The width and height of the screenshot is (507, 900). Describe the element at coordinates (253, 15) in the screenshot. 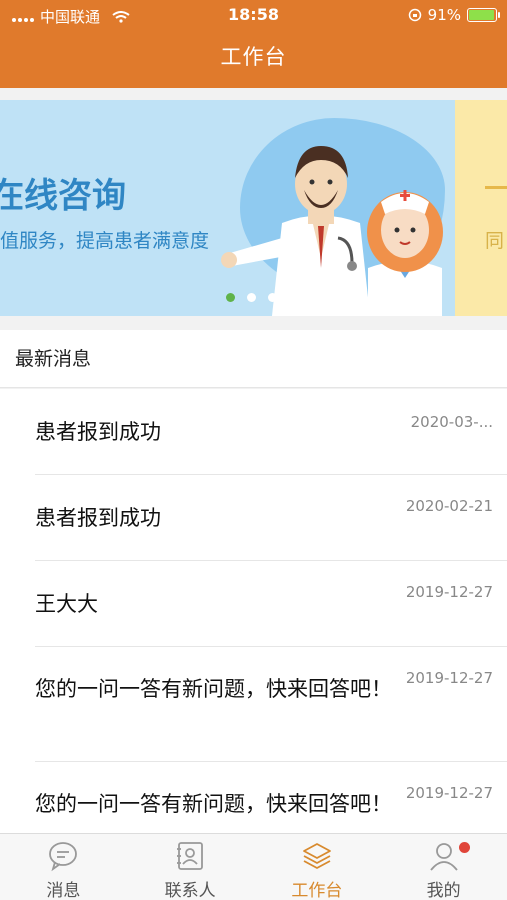

I see `status-bar: 中国联通 18:58 91%` at that location.